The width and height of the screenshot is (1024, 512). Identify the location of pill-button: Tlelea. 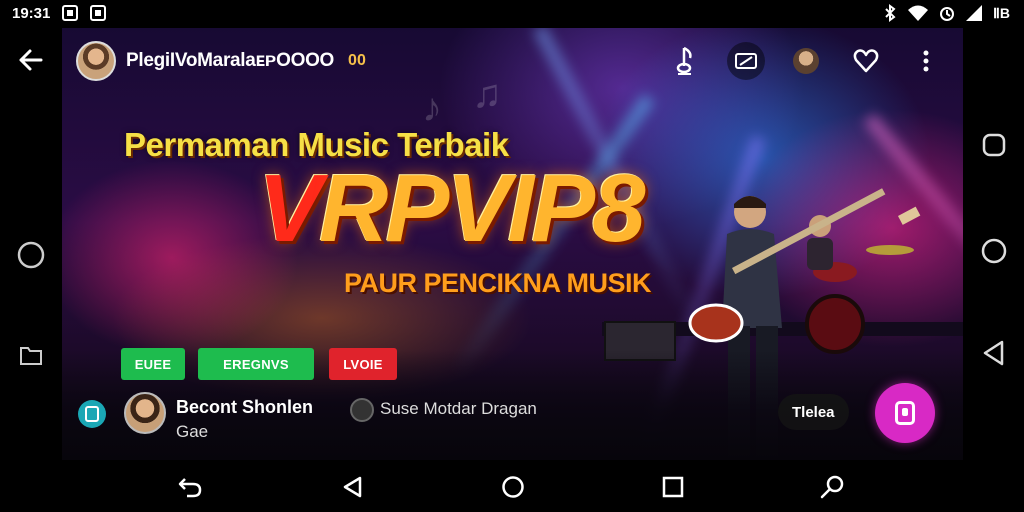
(813, 412).